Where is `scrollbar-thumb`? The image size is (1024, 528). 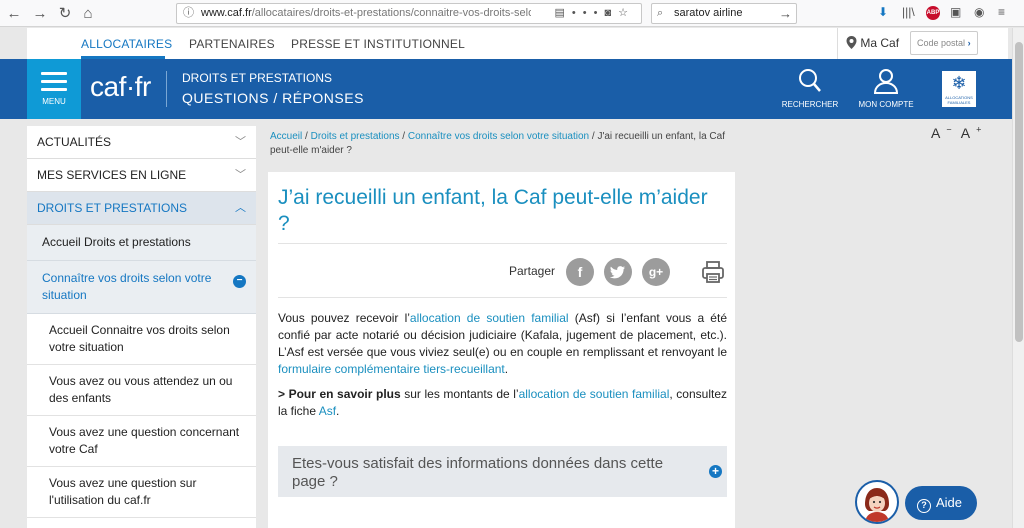
scrollbar-thumb is located at coordinates (1019, 192).